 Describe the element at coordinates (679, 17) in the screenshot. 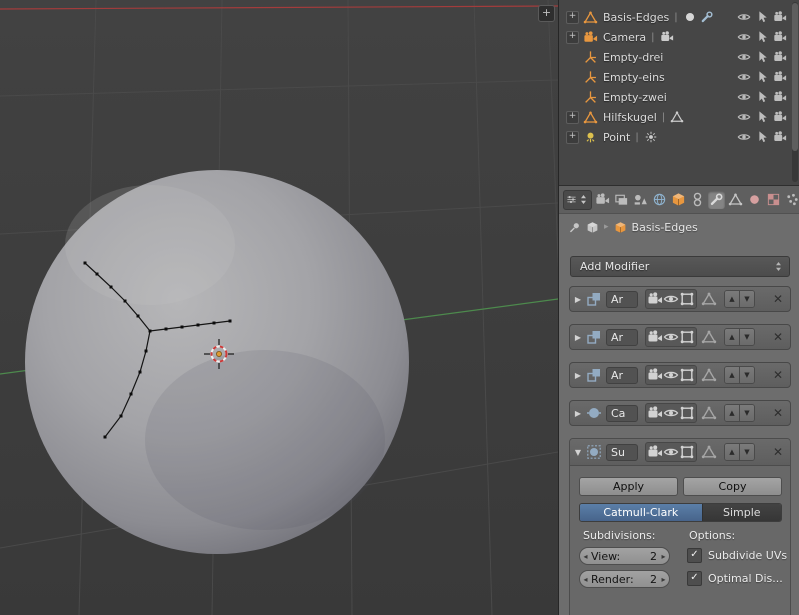

I see `outliner-row-basis-edges: + Basis-Edges |` at that location.